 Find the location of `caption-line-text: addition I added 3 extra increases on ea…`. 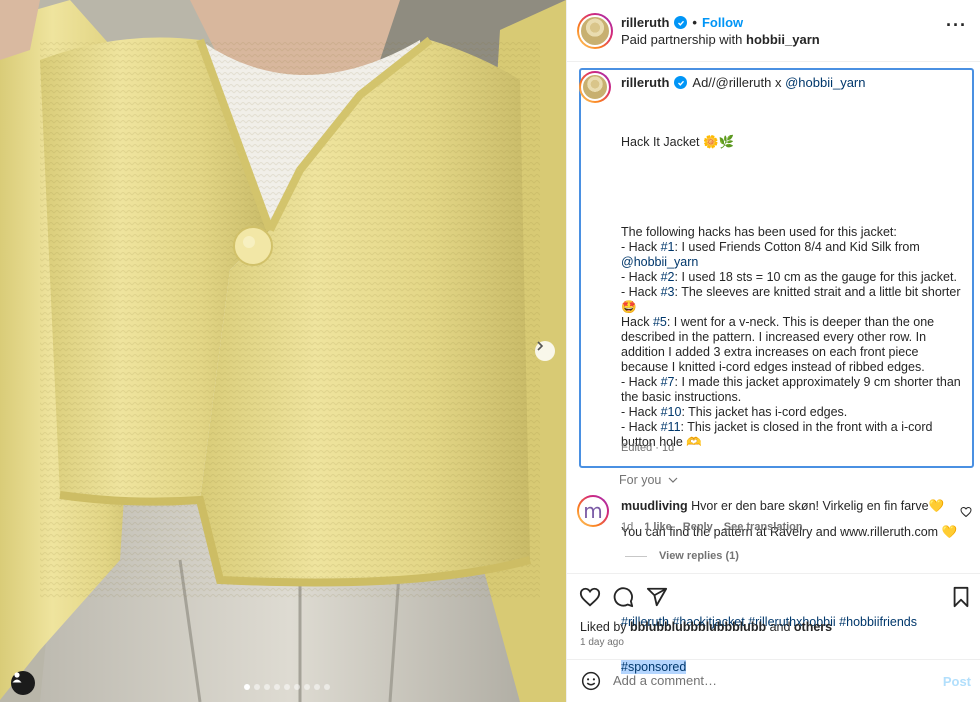

caption-line-text: addition I added 3 extra increases on ea… is located at coordinates (770, 352).